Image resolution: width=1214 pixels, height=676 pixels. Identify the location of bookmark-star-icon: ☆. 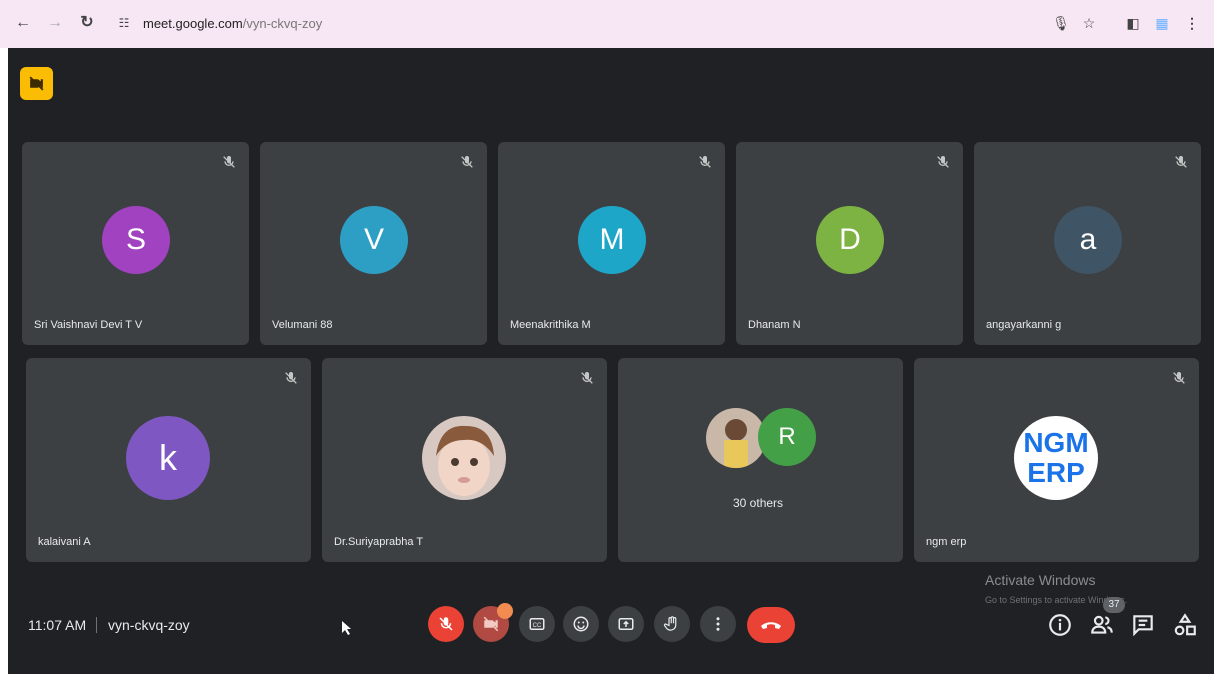
(1089, 23).